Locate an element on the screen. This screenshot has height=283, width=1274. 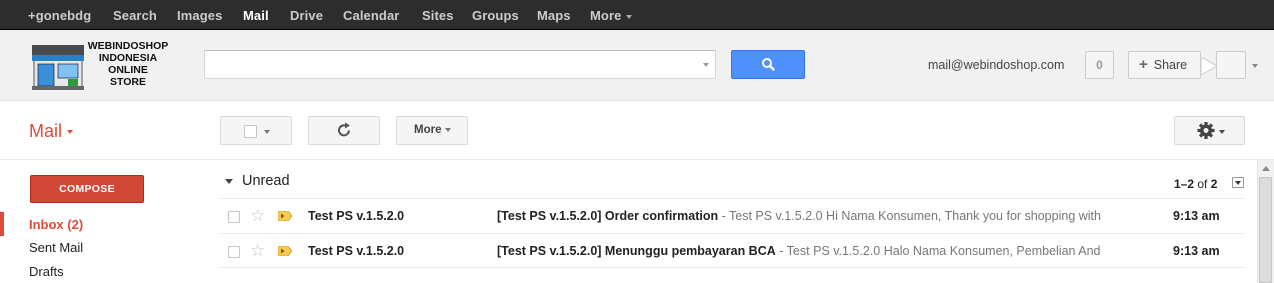
logo-text-line: WEBINDOSHOP is located at coordinates (128, 46).